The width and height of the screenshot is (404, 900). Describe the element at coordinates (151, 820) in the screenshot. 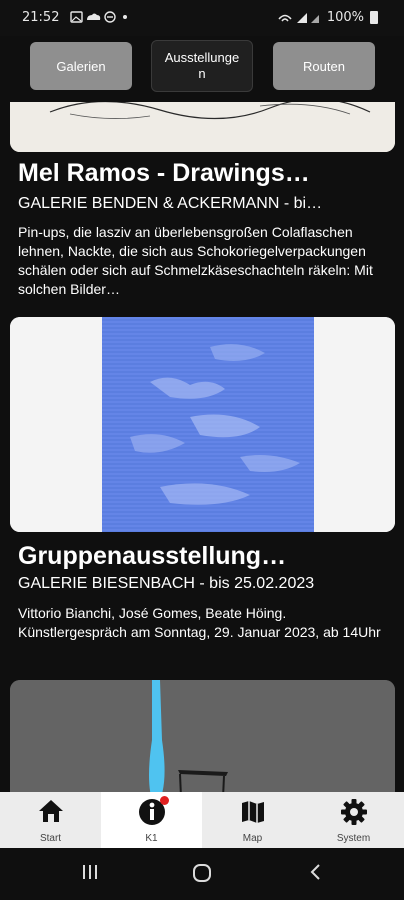

I see `nav-k1: K1` at that location.